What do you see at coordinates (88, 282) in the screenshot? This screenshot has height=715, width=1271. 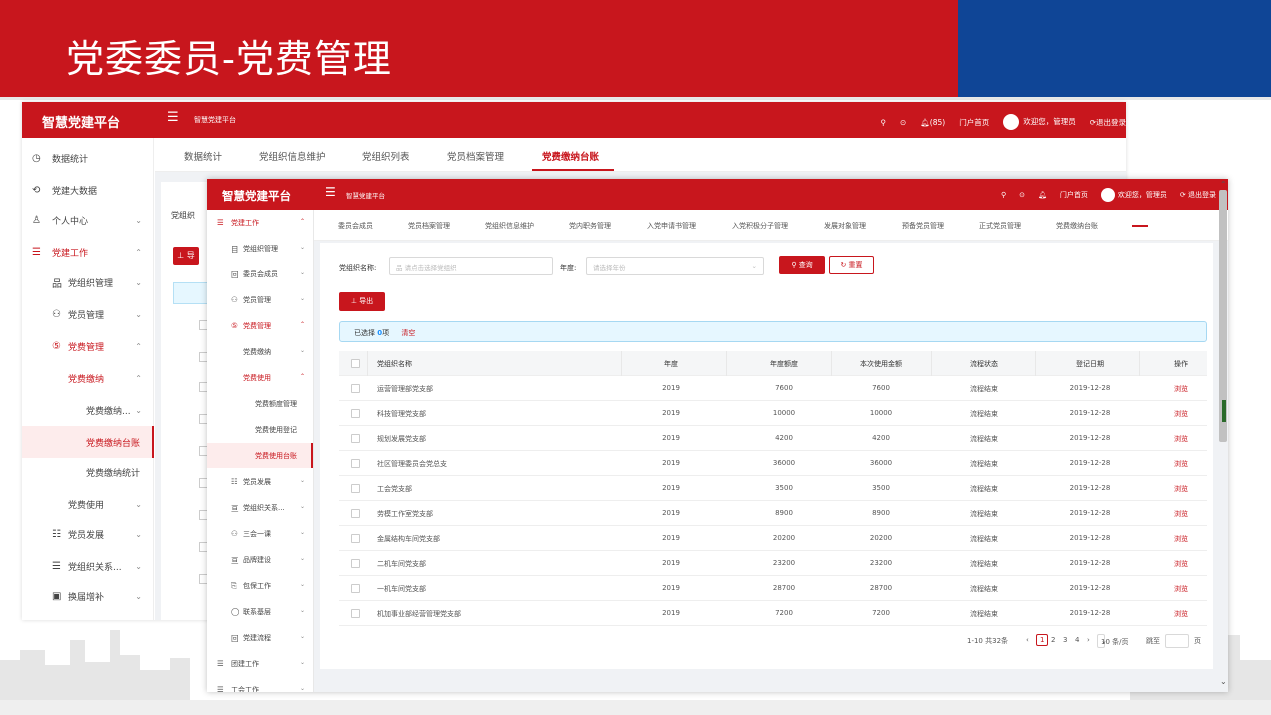 I see `sidebar-item: 品党组织管理 ⌄` at bounding box center [88, 282].